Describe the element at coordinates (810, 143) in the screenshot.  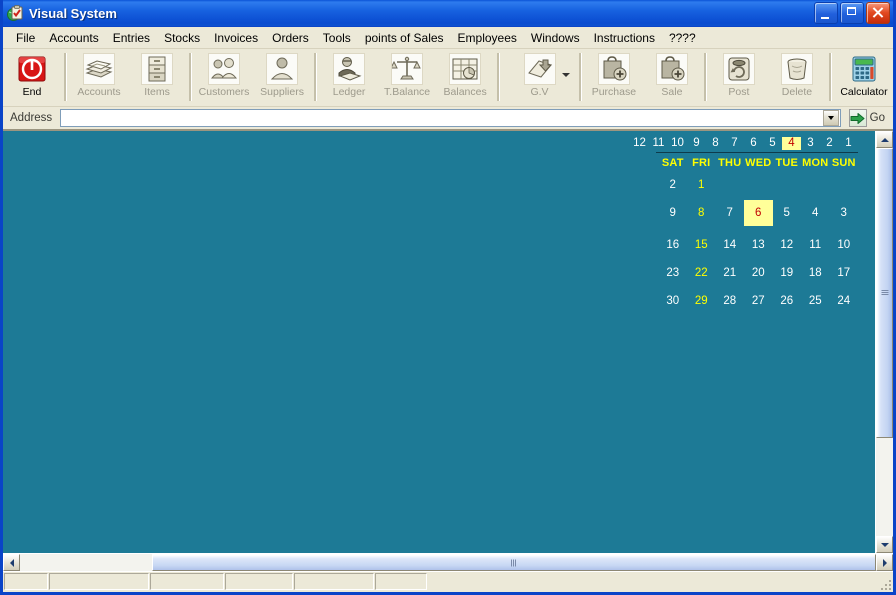
I see `calendar-month-3: 3` at that location.